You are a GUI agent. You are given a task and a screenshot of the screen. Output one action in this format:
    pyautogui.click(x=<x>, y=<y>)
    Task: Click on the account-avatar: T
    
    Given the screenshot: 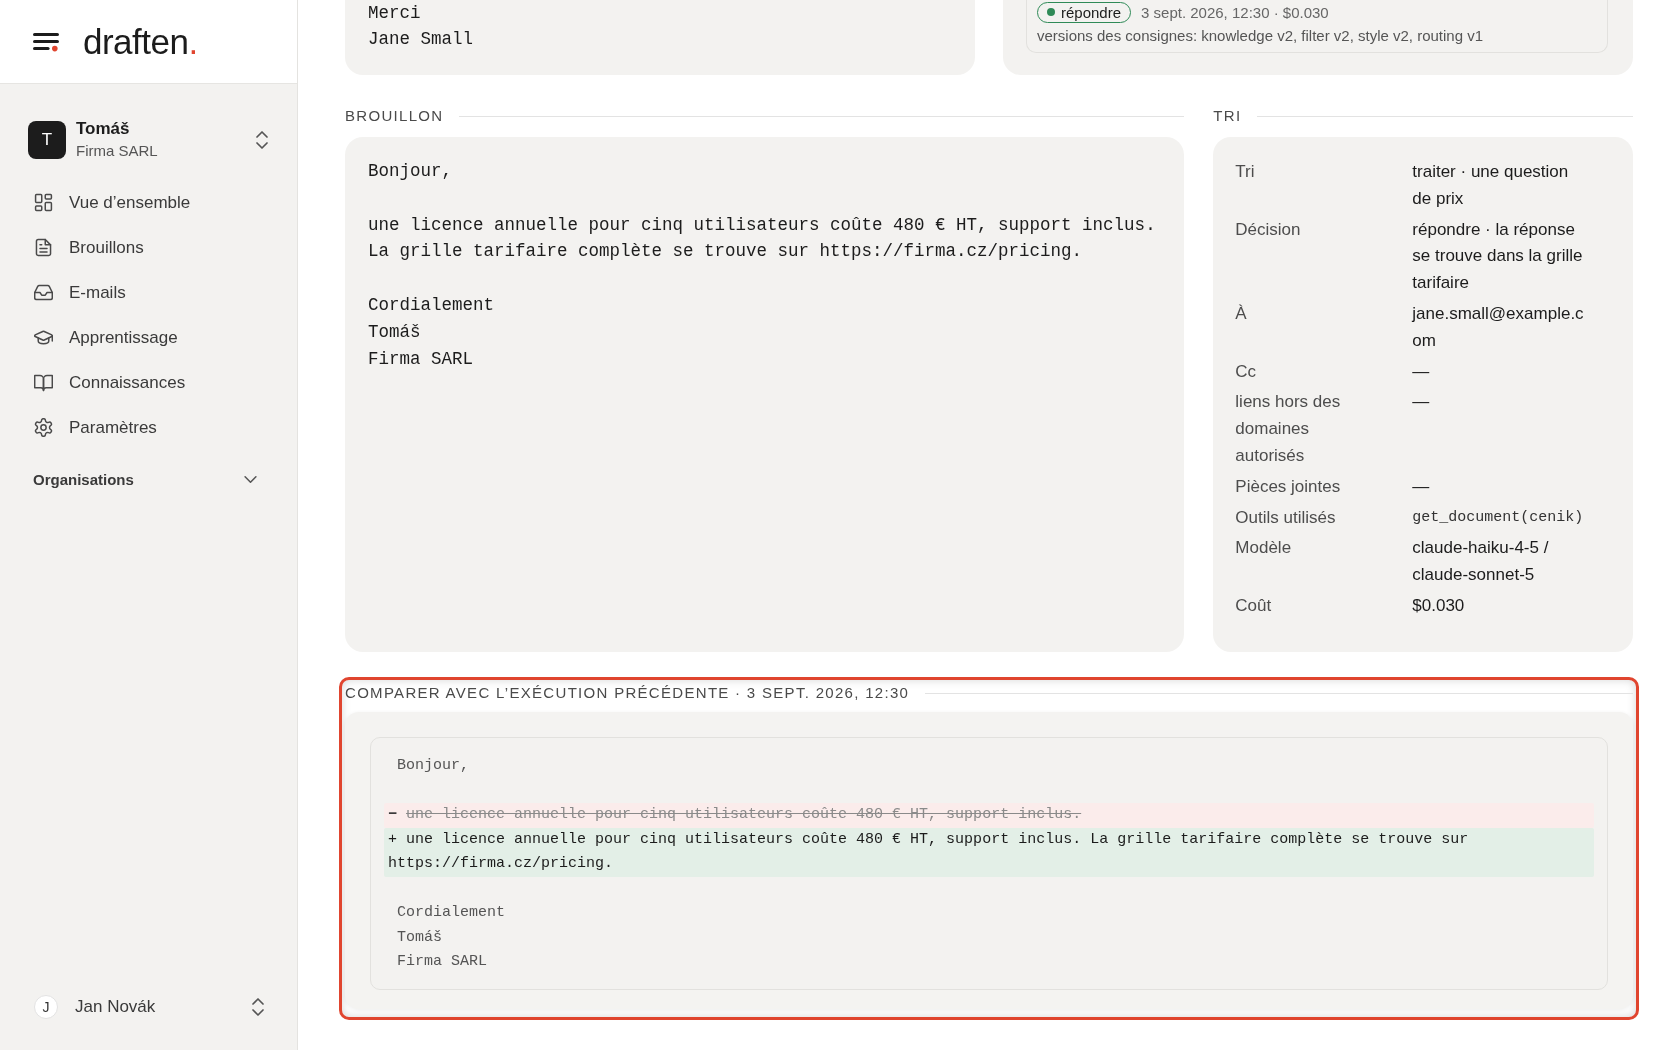 What is the action you would take?
    pyautogui.click(x=47, y=140)
    